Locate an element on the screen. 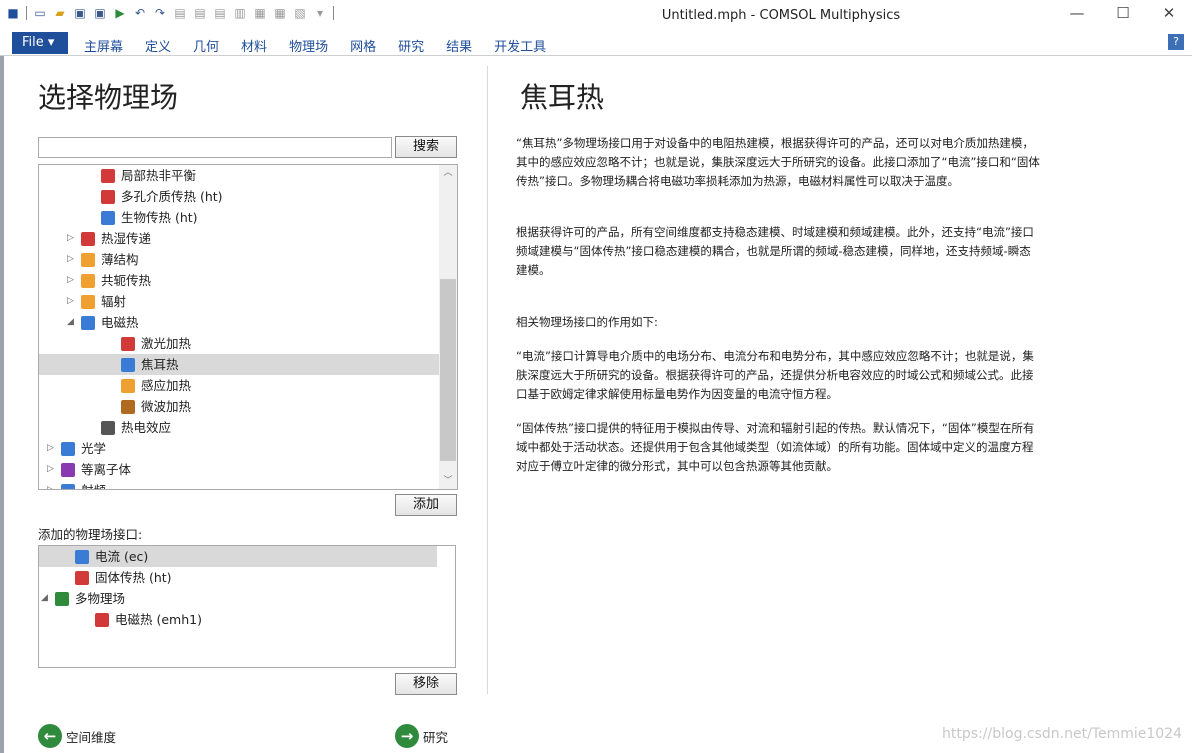 The height and width of the screenshot is (753, 1192). tab-geometry: 几何 is located at coordinates (206, 45).